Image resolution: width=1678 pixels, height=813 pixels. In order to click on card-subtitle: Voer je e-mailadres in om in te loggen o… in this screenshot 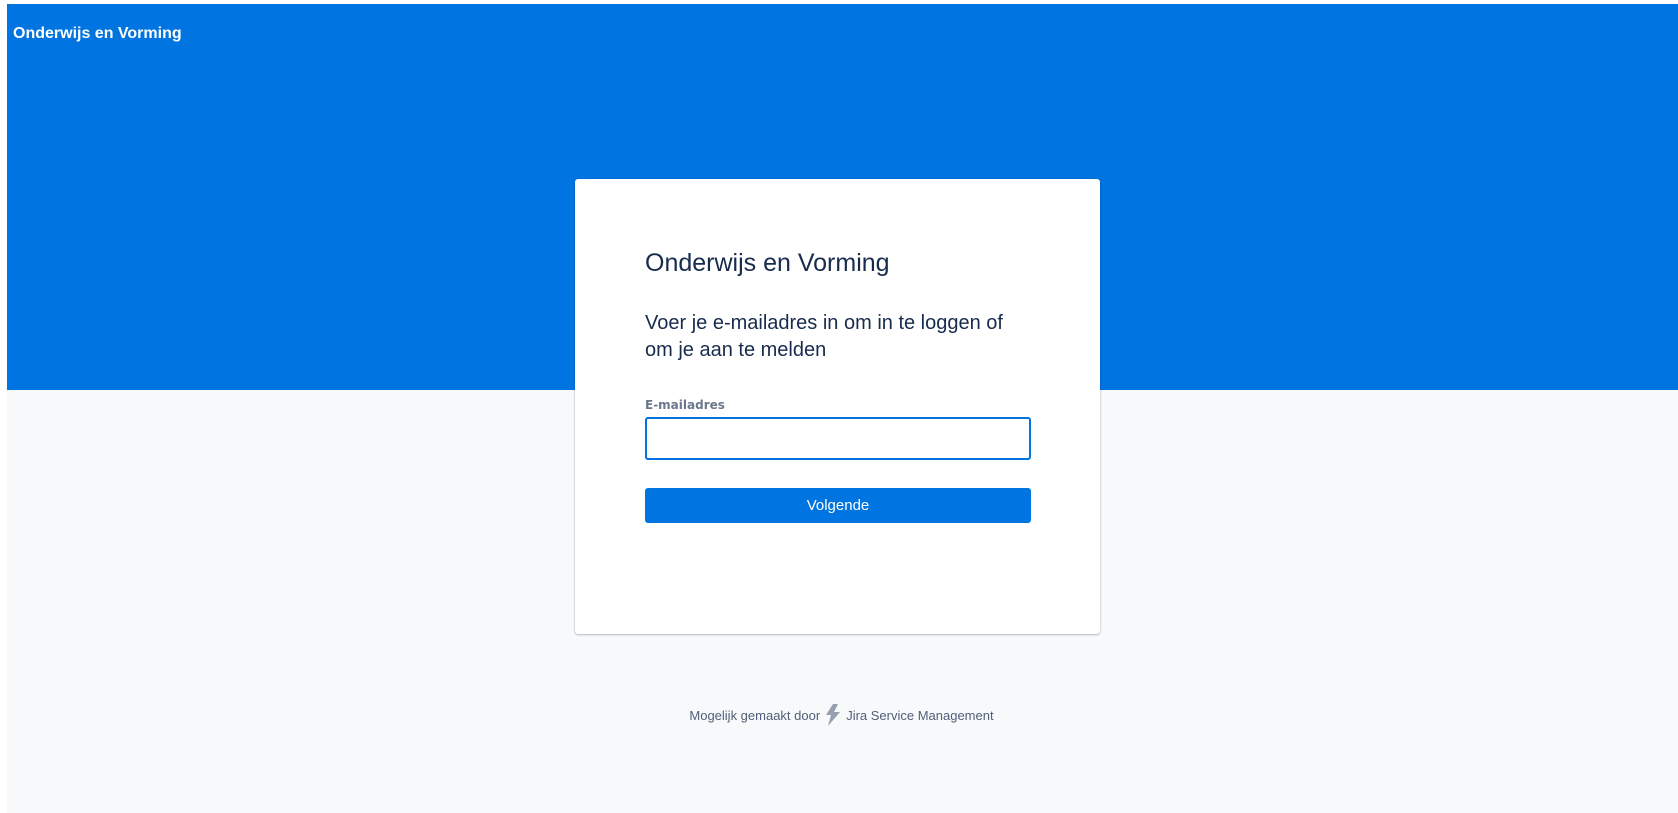, I will do `click(824, 336)`.